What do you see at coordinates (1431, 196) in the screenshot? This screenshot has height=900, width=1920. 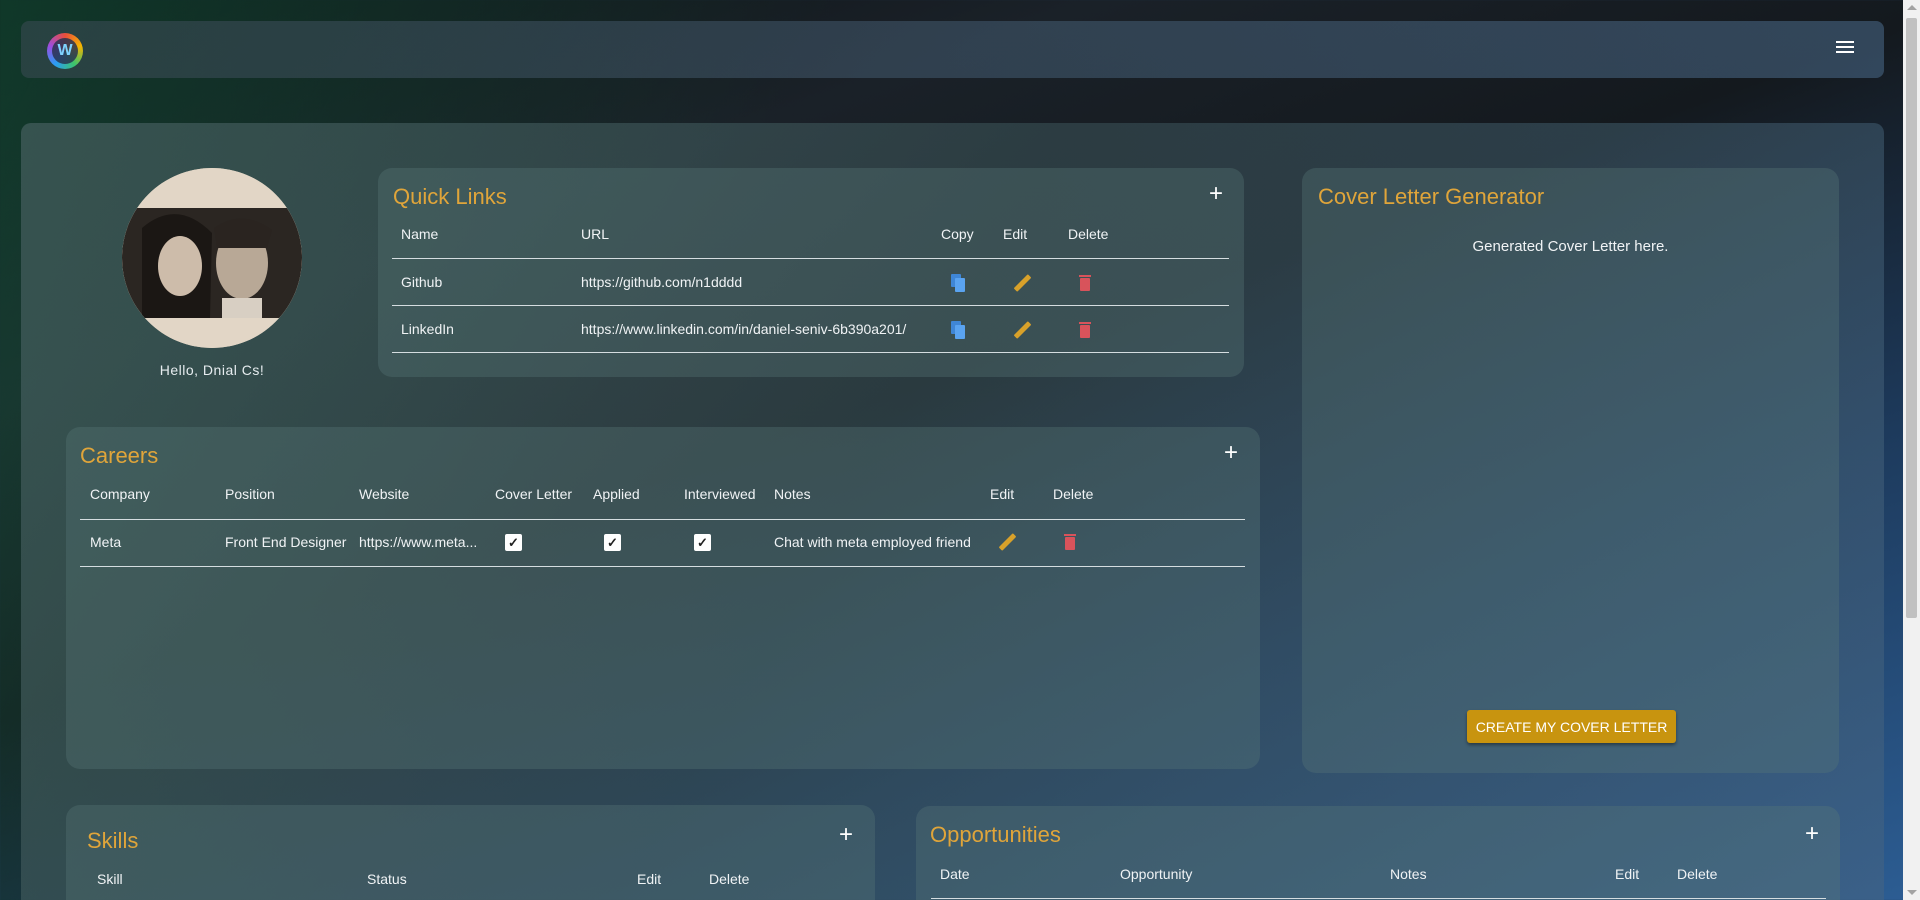 I see `cover-letter-title: Cover Letter Generator` at bounding box center [1431, 196].